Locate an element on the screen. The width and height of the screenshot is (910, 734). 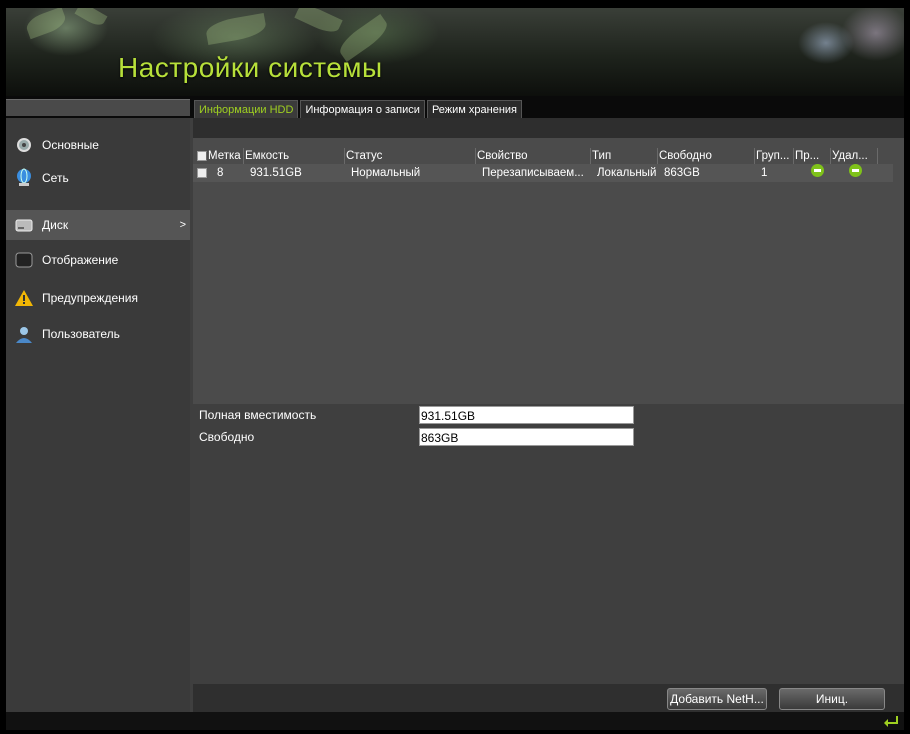
toolbar-strip is located at coordinates (548, 128).